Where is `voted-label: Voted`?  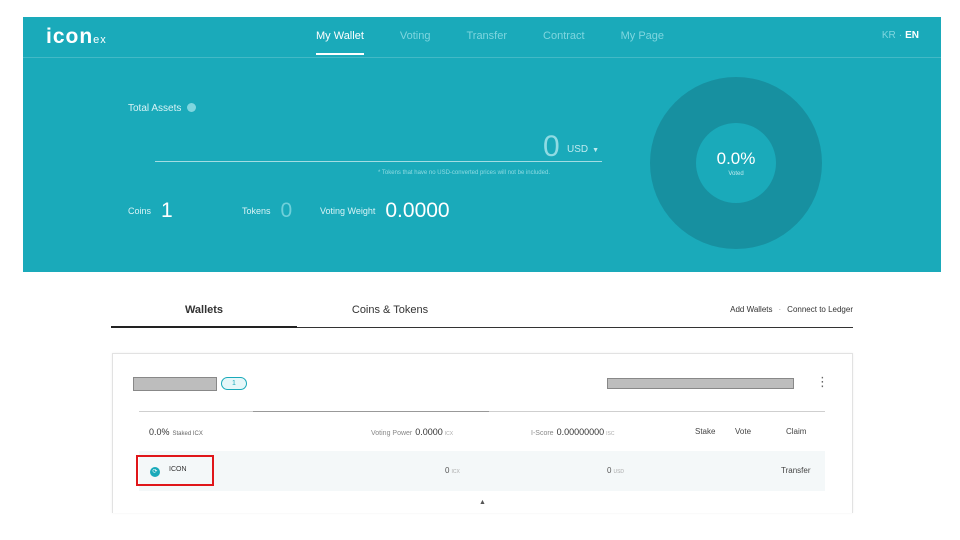 voted-label: Voted is located at coordinates (736, 174).